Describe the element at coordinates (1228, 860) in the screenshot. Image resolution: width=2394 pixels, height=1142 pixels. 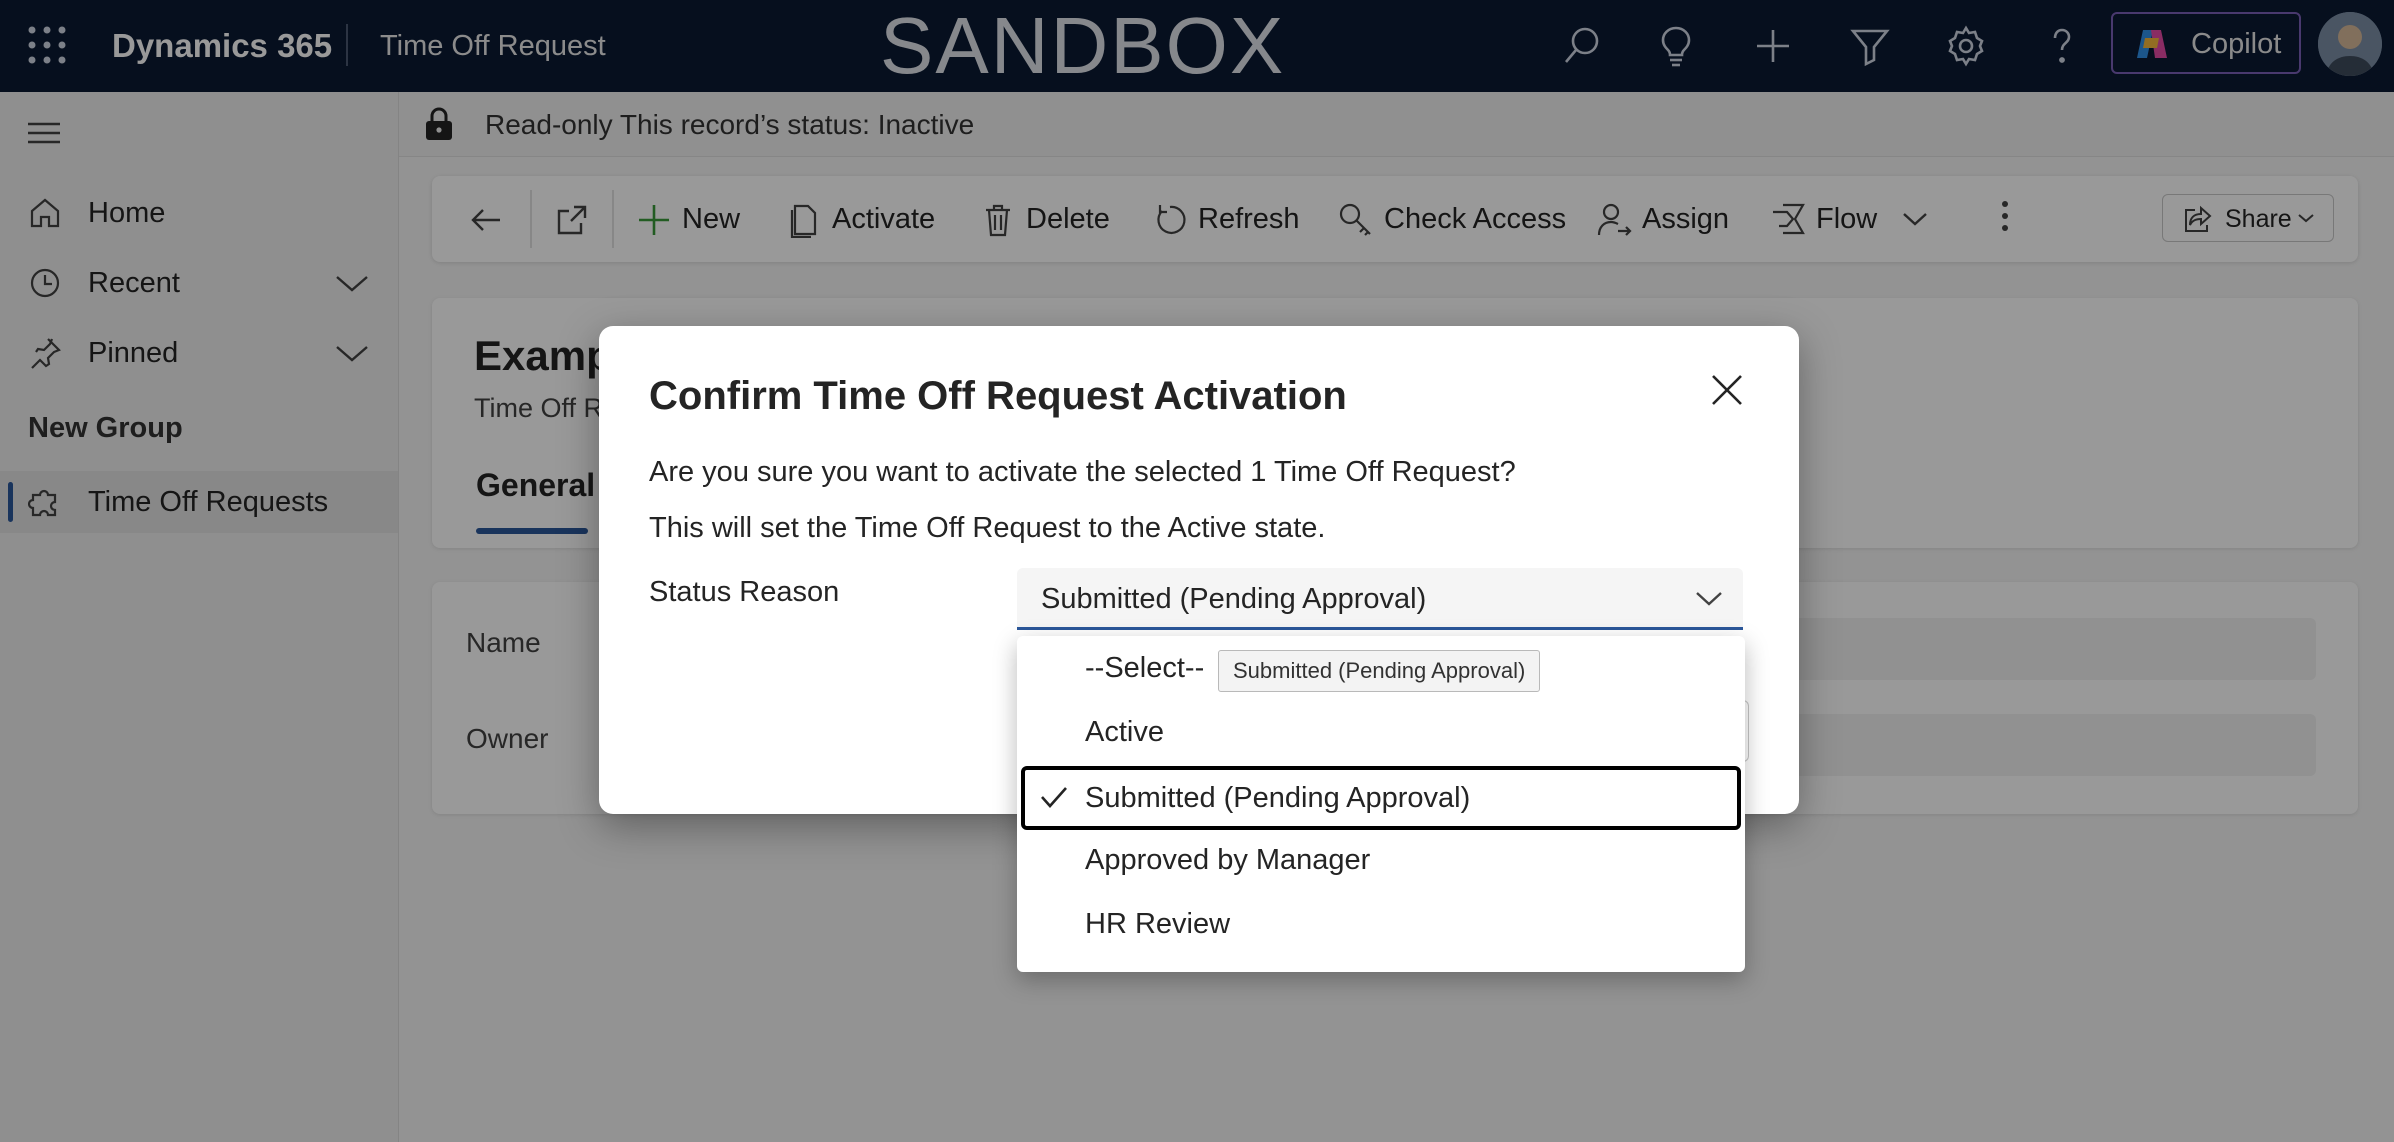
I see `option-label: Approved by Manager` at that location.